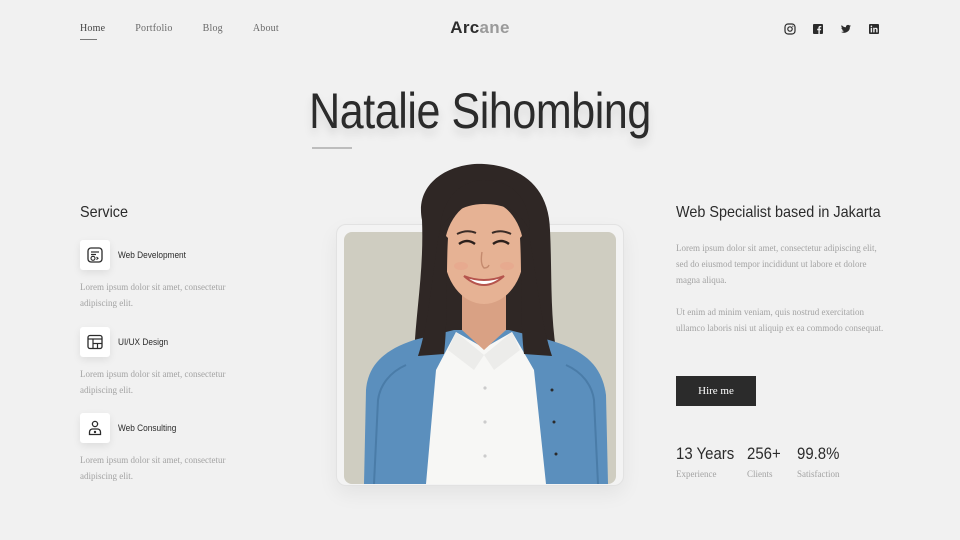 The width and height of the screenshot is (960, 540). I want to click on hire-me-button: Hire me, so click(716, 391).